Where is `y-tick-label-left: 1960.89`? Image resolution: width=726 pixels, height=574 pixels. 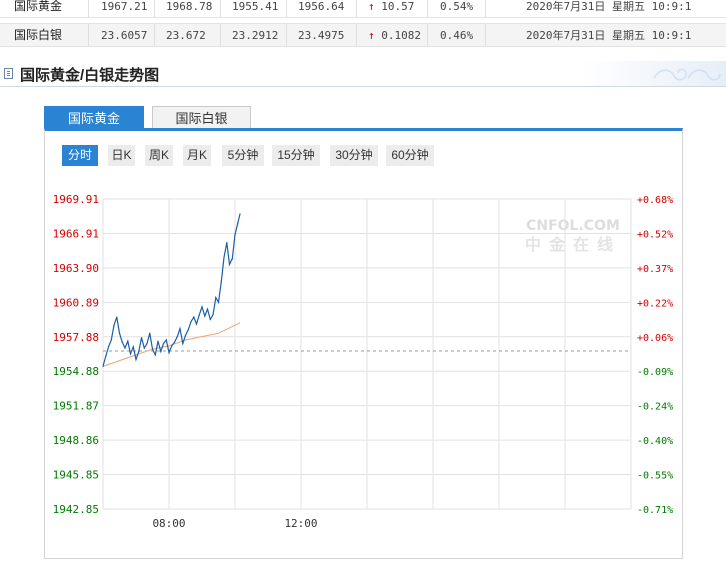 y-tick-label-left: 1960.89 is located at coordinates (76, 302).